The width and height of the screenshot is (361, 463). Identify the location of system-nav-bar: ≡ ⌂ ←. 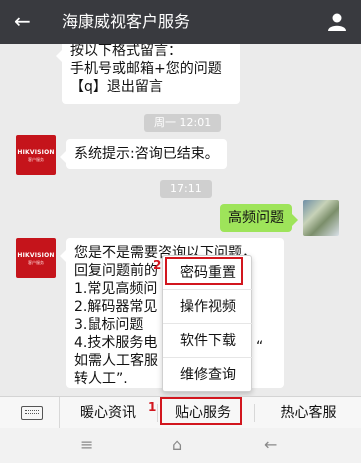
(180, 445).